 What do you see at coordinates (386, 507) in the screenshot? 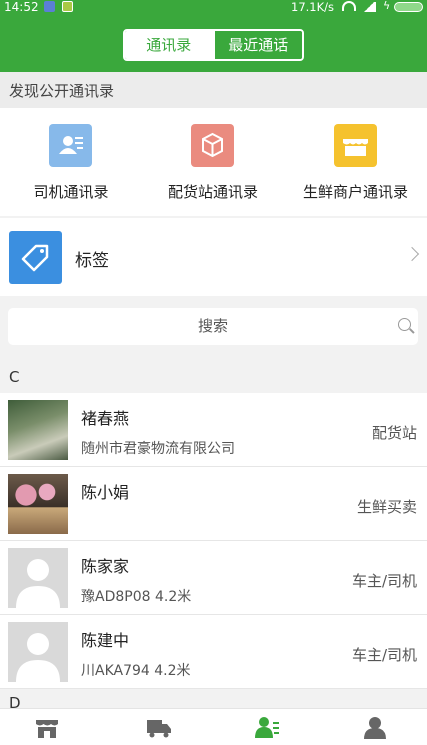
I see `contact-role: 生鲜买卖` at bounding box center [386, 507].